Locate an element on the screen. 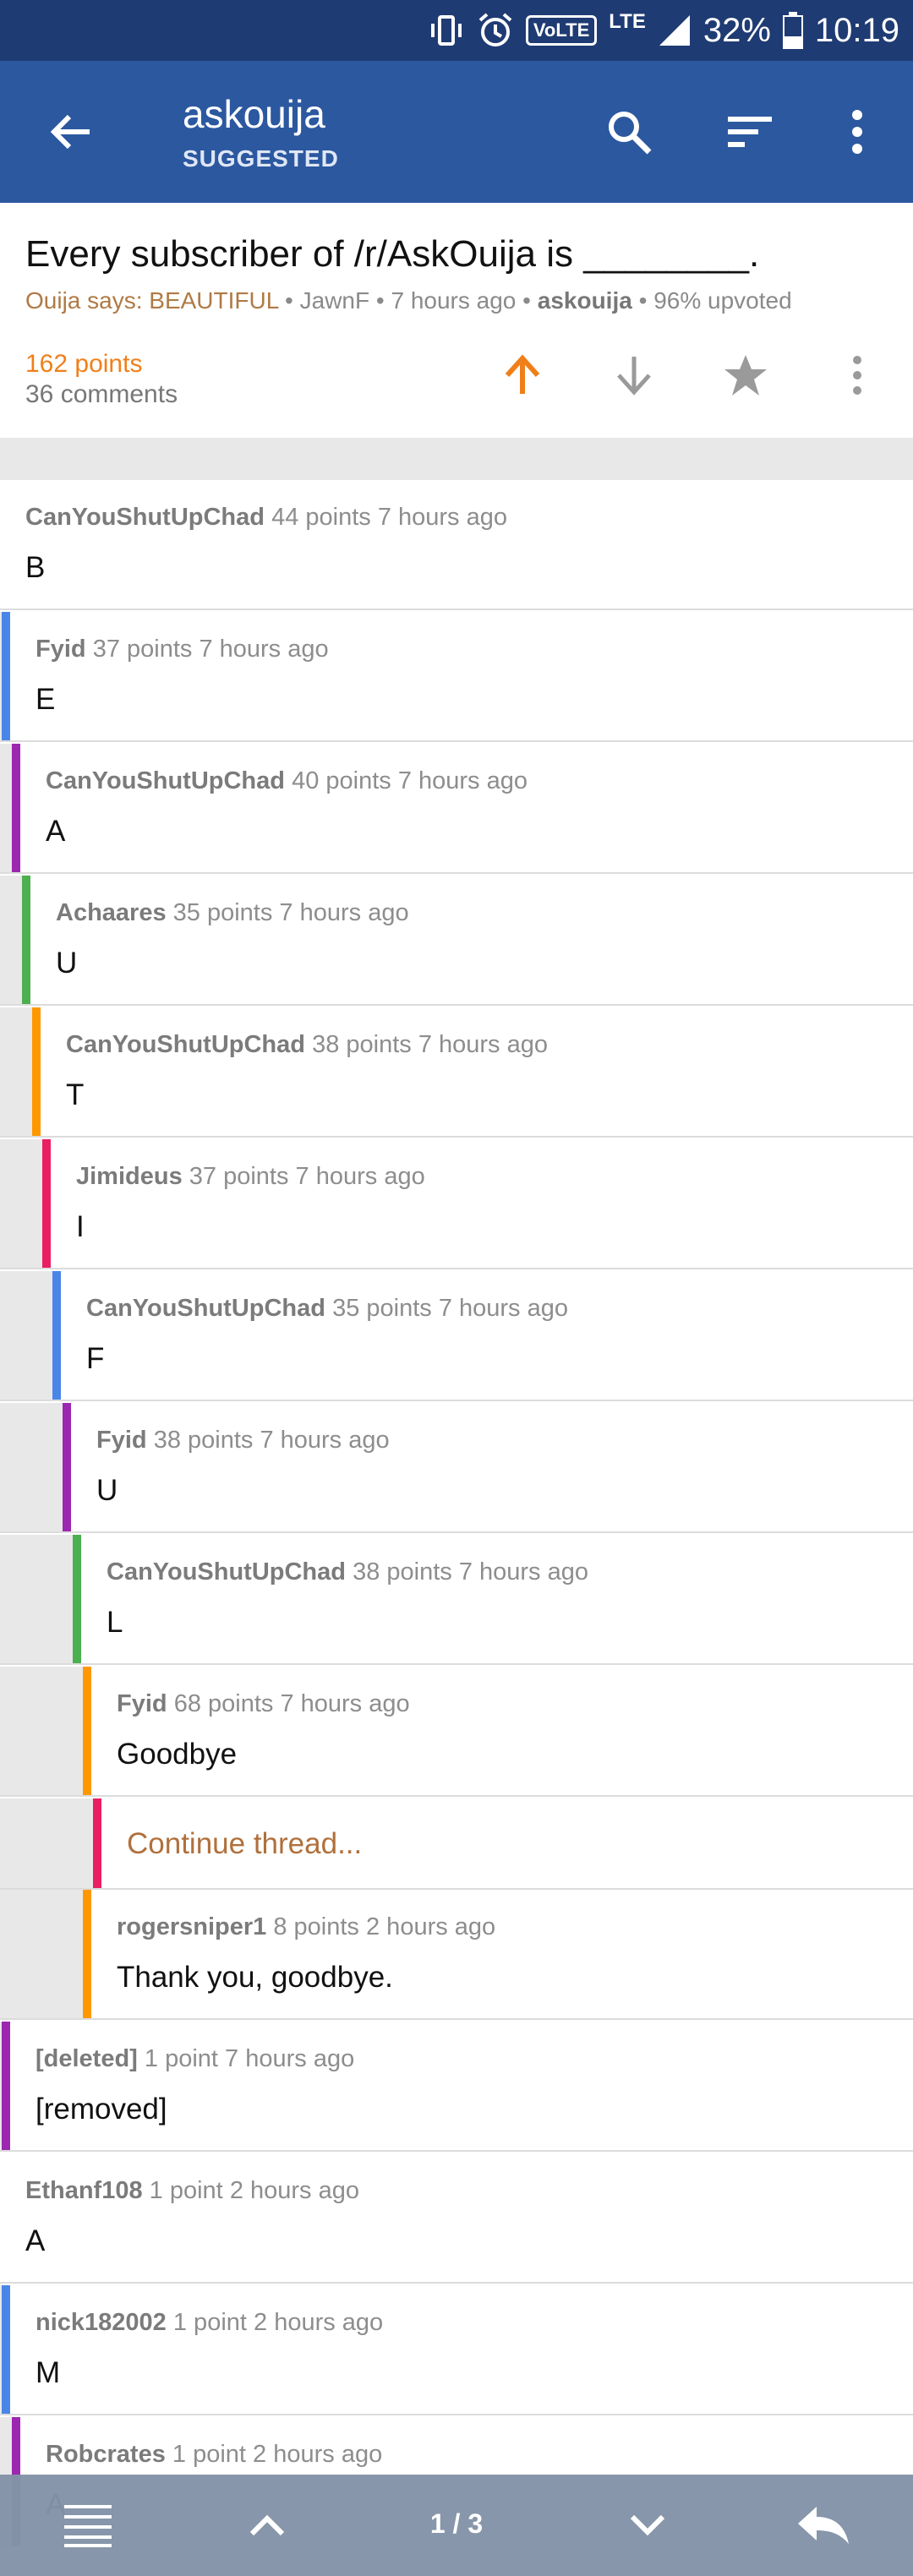  comment: CanYouShutUpChad 44 points 7 hours ago B is located at coordinates (456, 545).